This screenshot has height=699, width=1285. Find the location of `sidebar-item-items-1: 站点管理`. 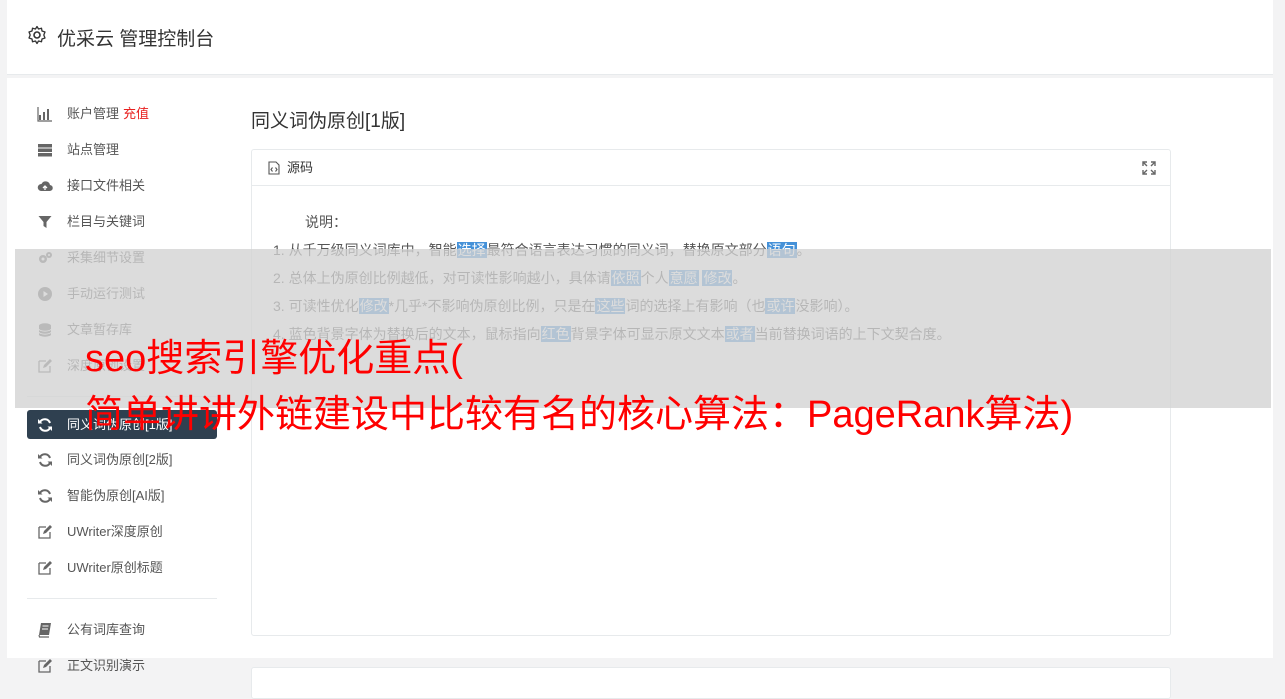

sidebar-item-items-1: 站点管理 is located at coordinates (122, 150).